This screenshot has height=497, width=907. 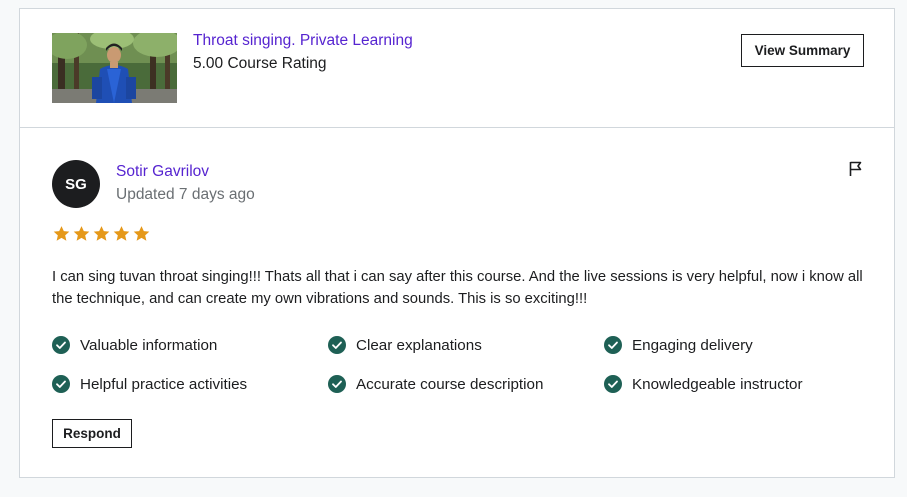 What do you see at coordinates (185, 194) in the screenshot?
I see `review-timestamp: Updated 7 days ago` at bounding box center [185, 194].